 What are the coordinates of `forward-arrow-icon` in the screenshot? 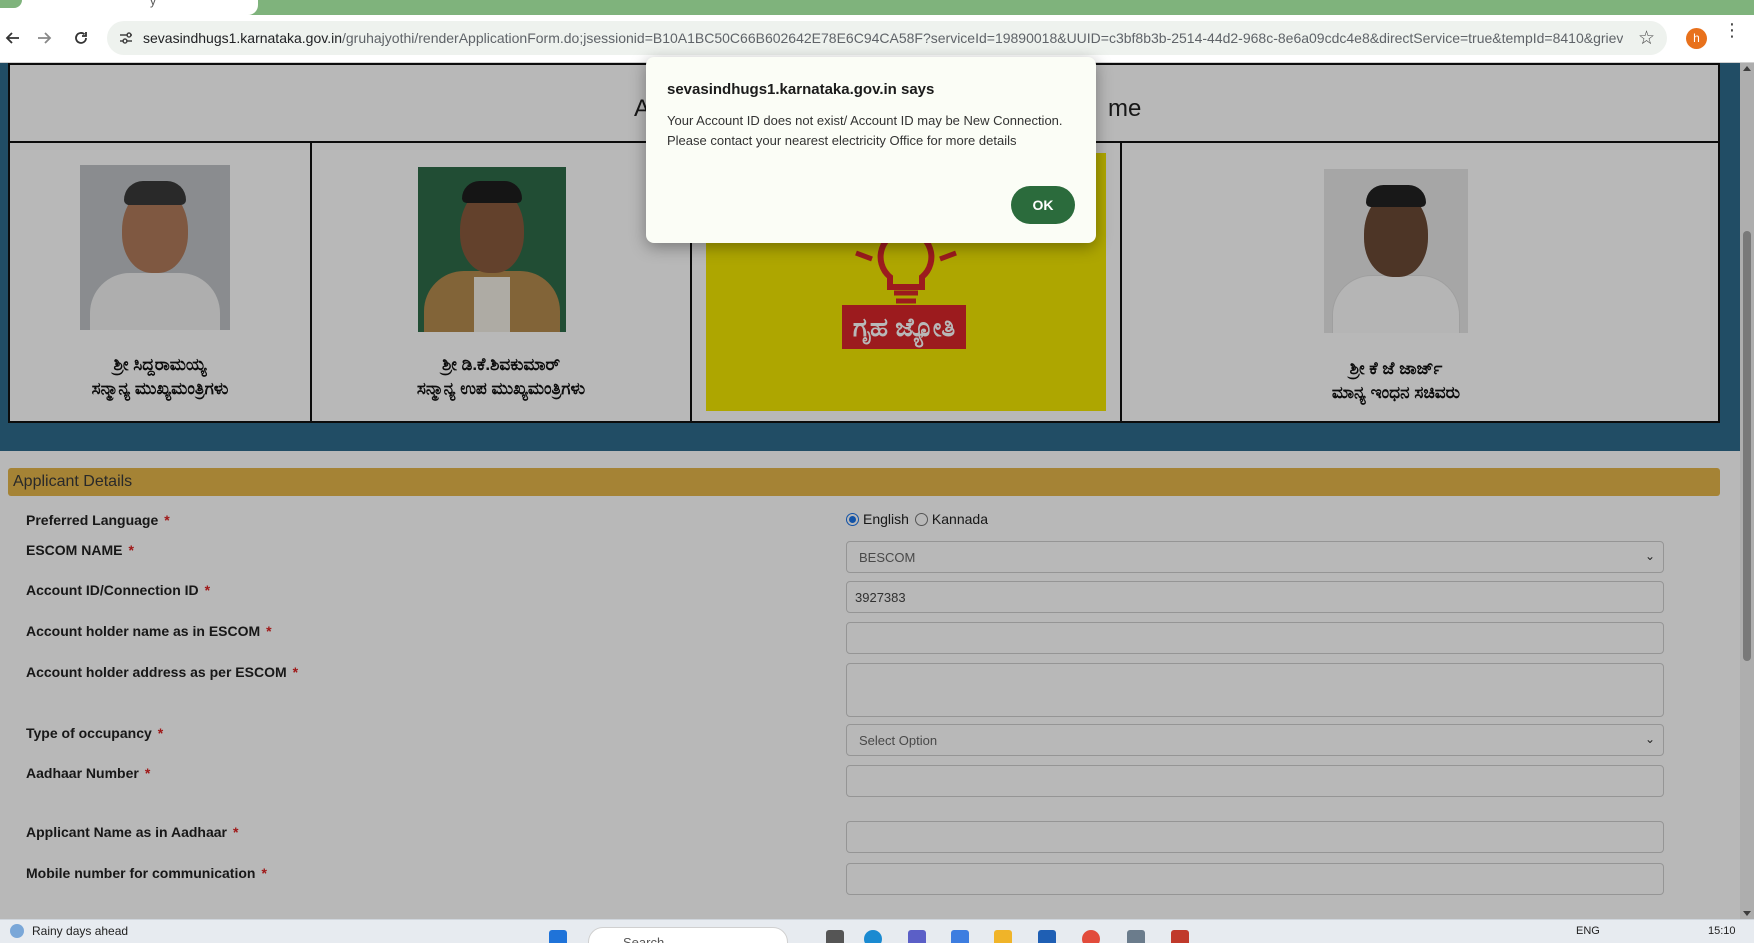 It's located at (45, 38).